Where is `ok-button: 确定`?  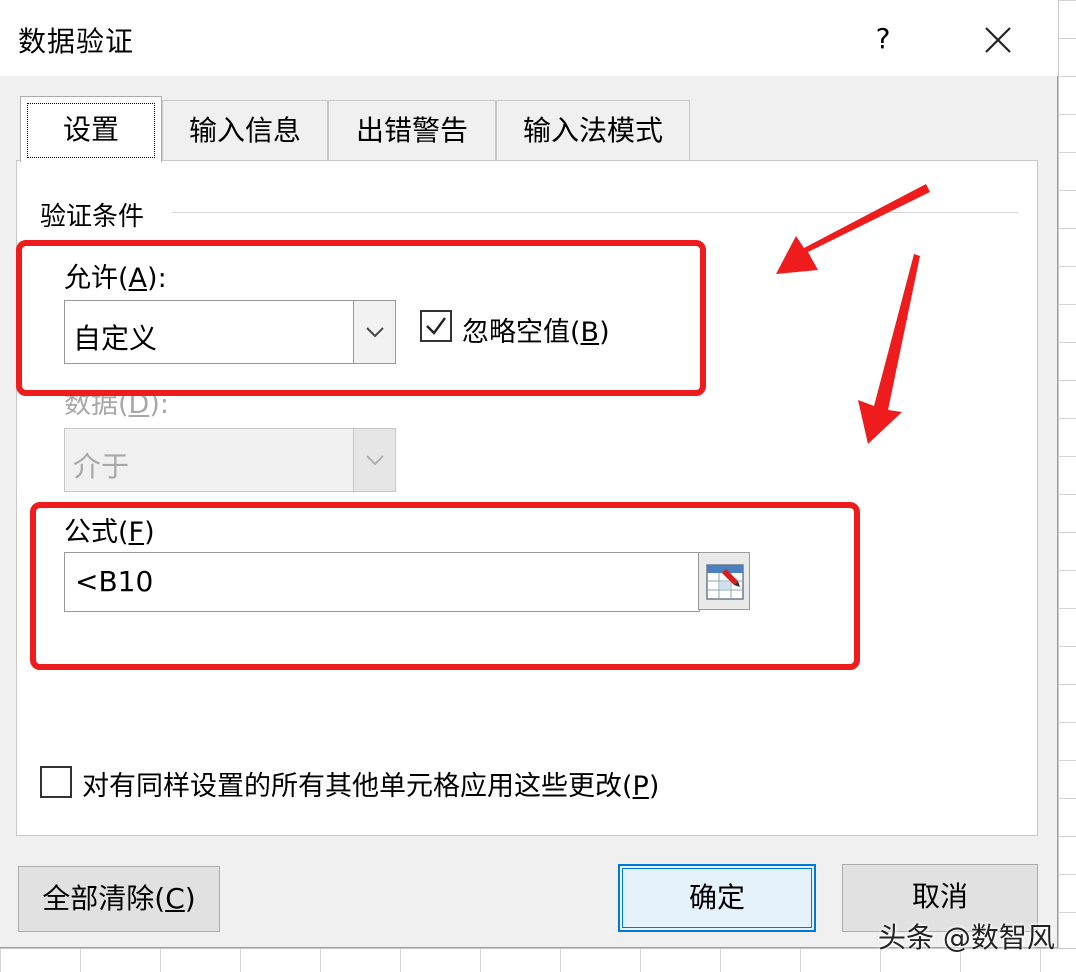 ok-button: 确定 is located at coordinates (717, 898).